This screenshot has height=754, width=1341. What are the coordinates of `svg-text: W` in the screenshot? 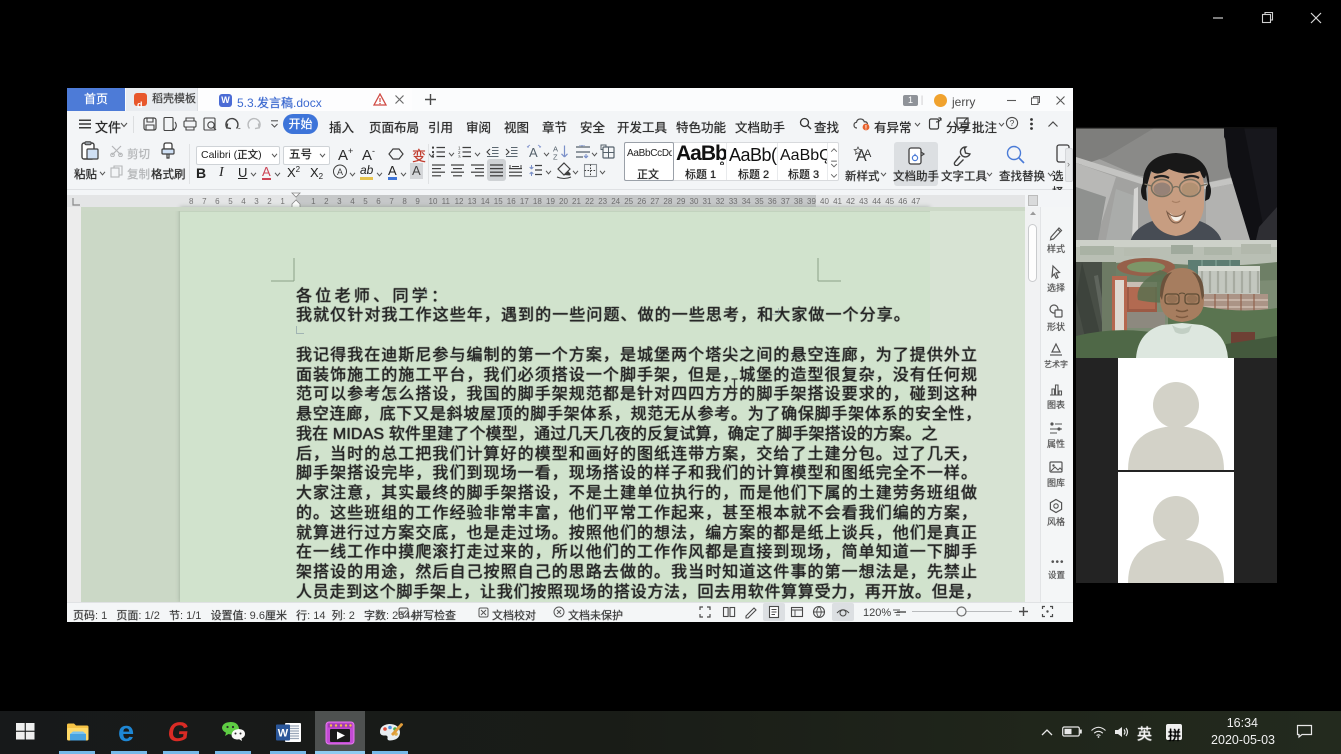 It's located at (283, 734).